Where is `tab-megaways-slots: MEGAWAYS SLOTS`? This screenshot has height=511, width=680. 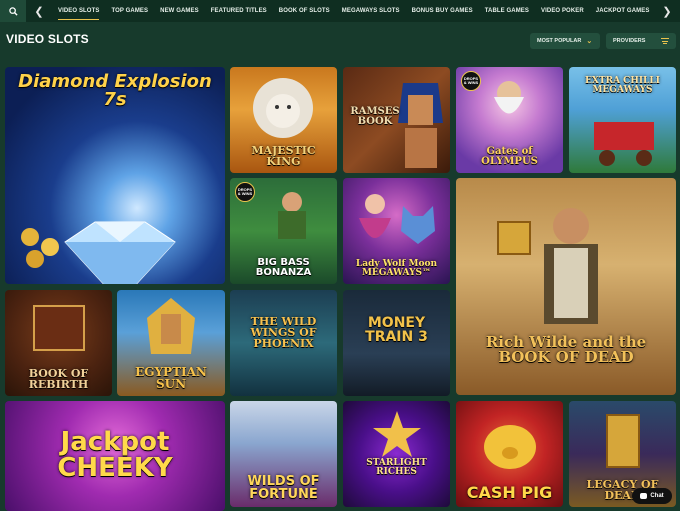
tab-megaways-slots: MEGAWAYS SLOTS is located at coordinates (371, 11).